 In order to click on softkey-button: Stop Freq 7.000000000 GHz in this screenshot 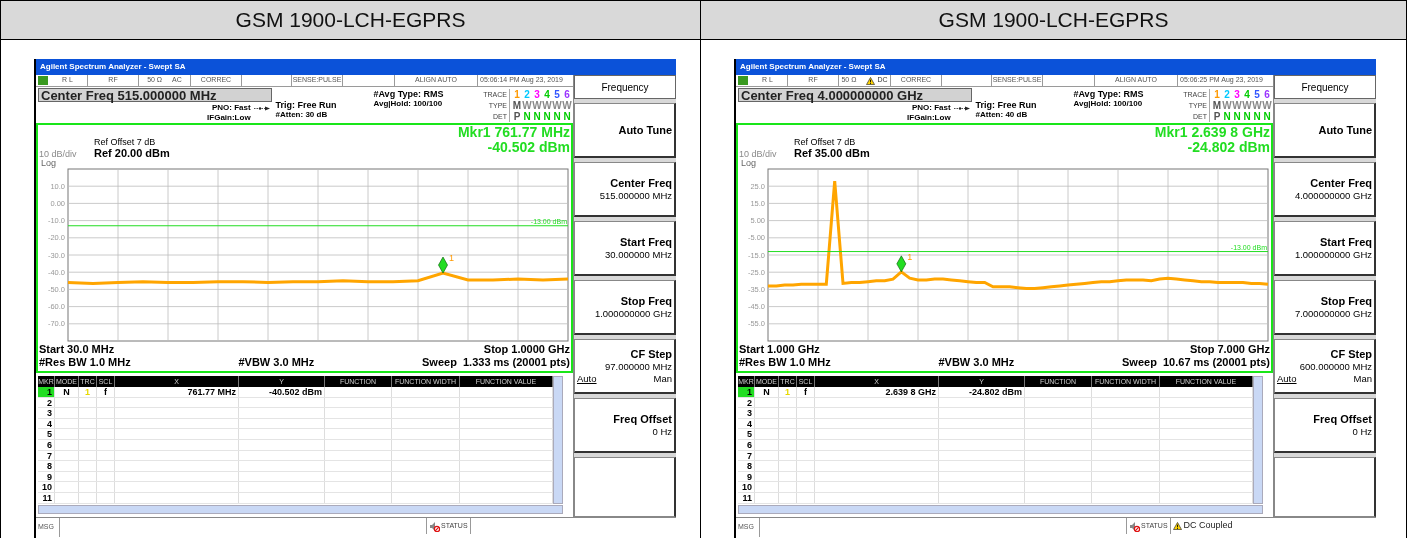, I will do `click(1325, 307)`.